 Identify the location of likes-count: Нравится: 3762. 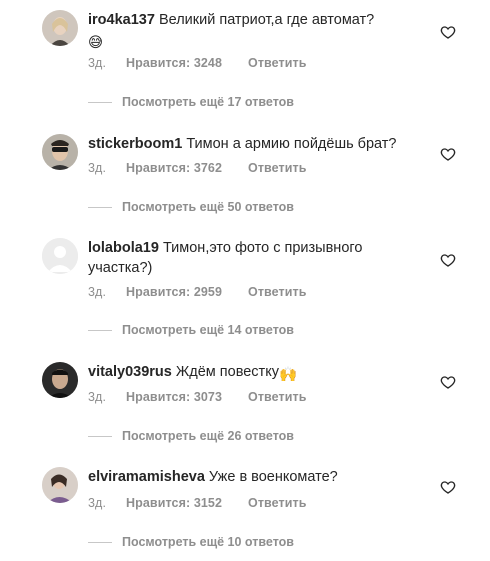
(187, 168).